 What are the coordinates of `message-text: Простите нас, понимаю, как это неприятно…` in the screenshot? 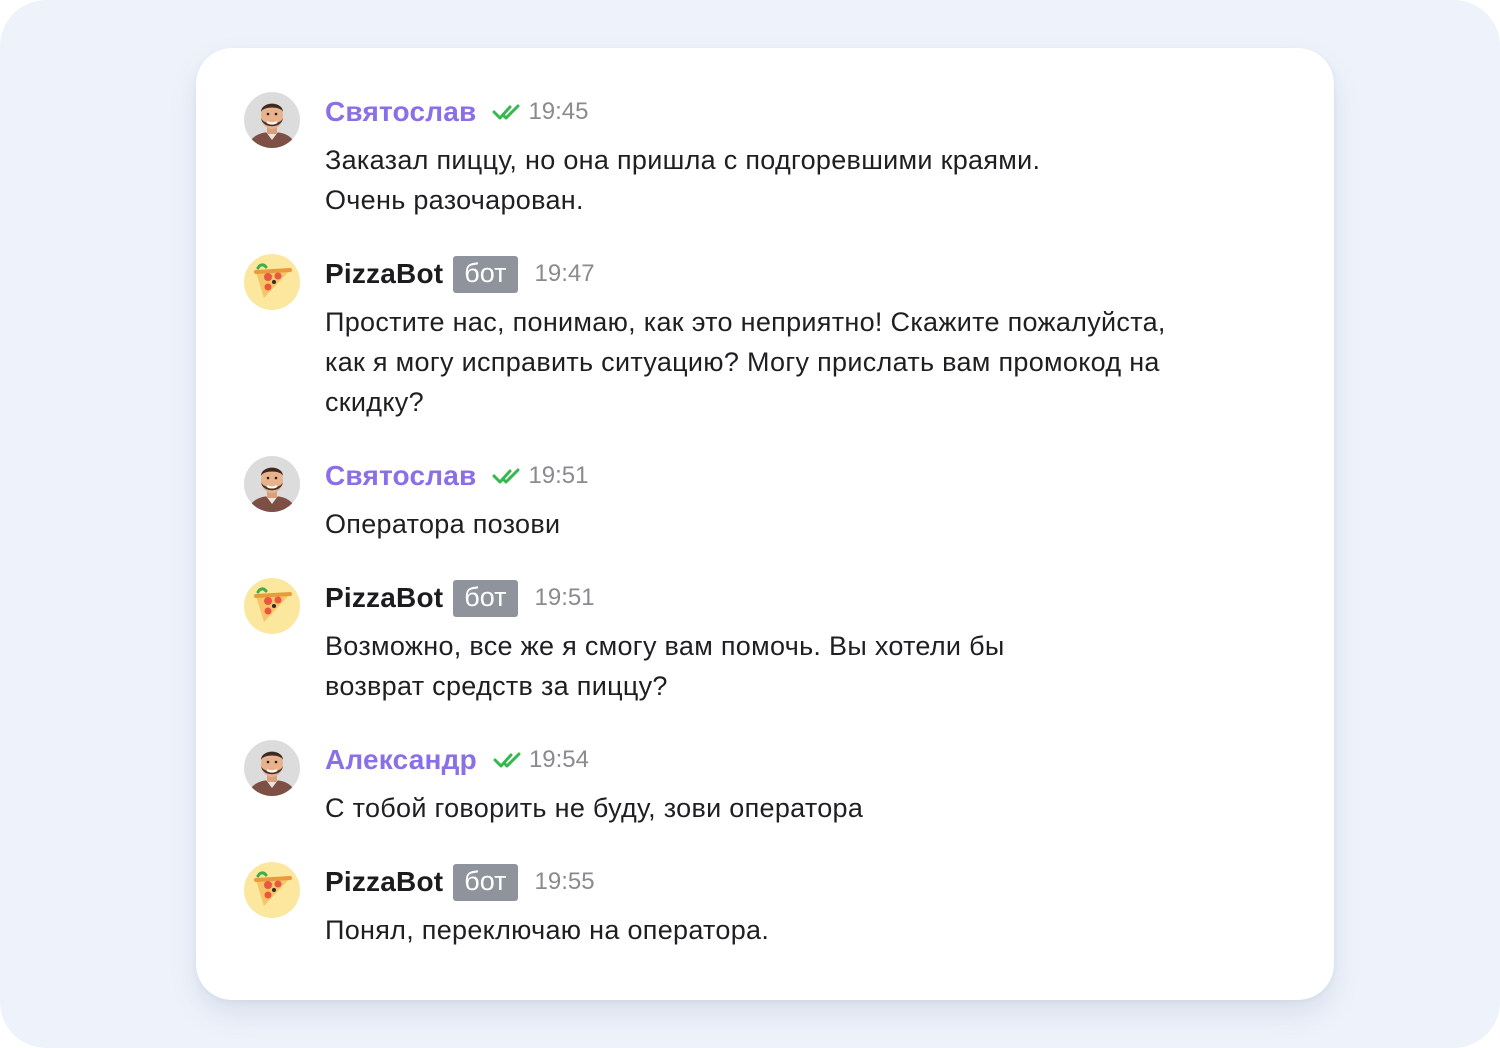 It's located at (745, 362).